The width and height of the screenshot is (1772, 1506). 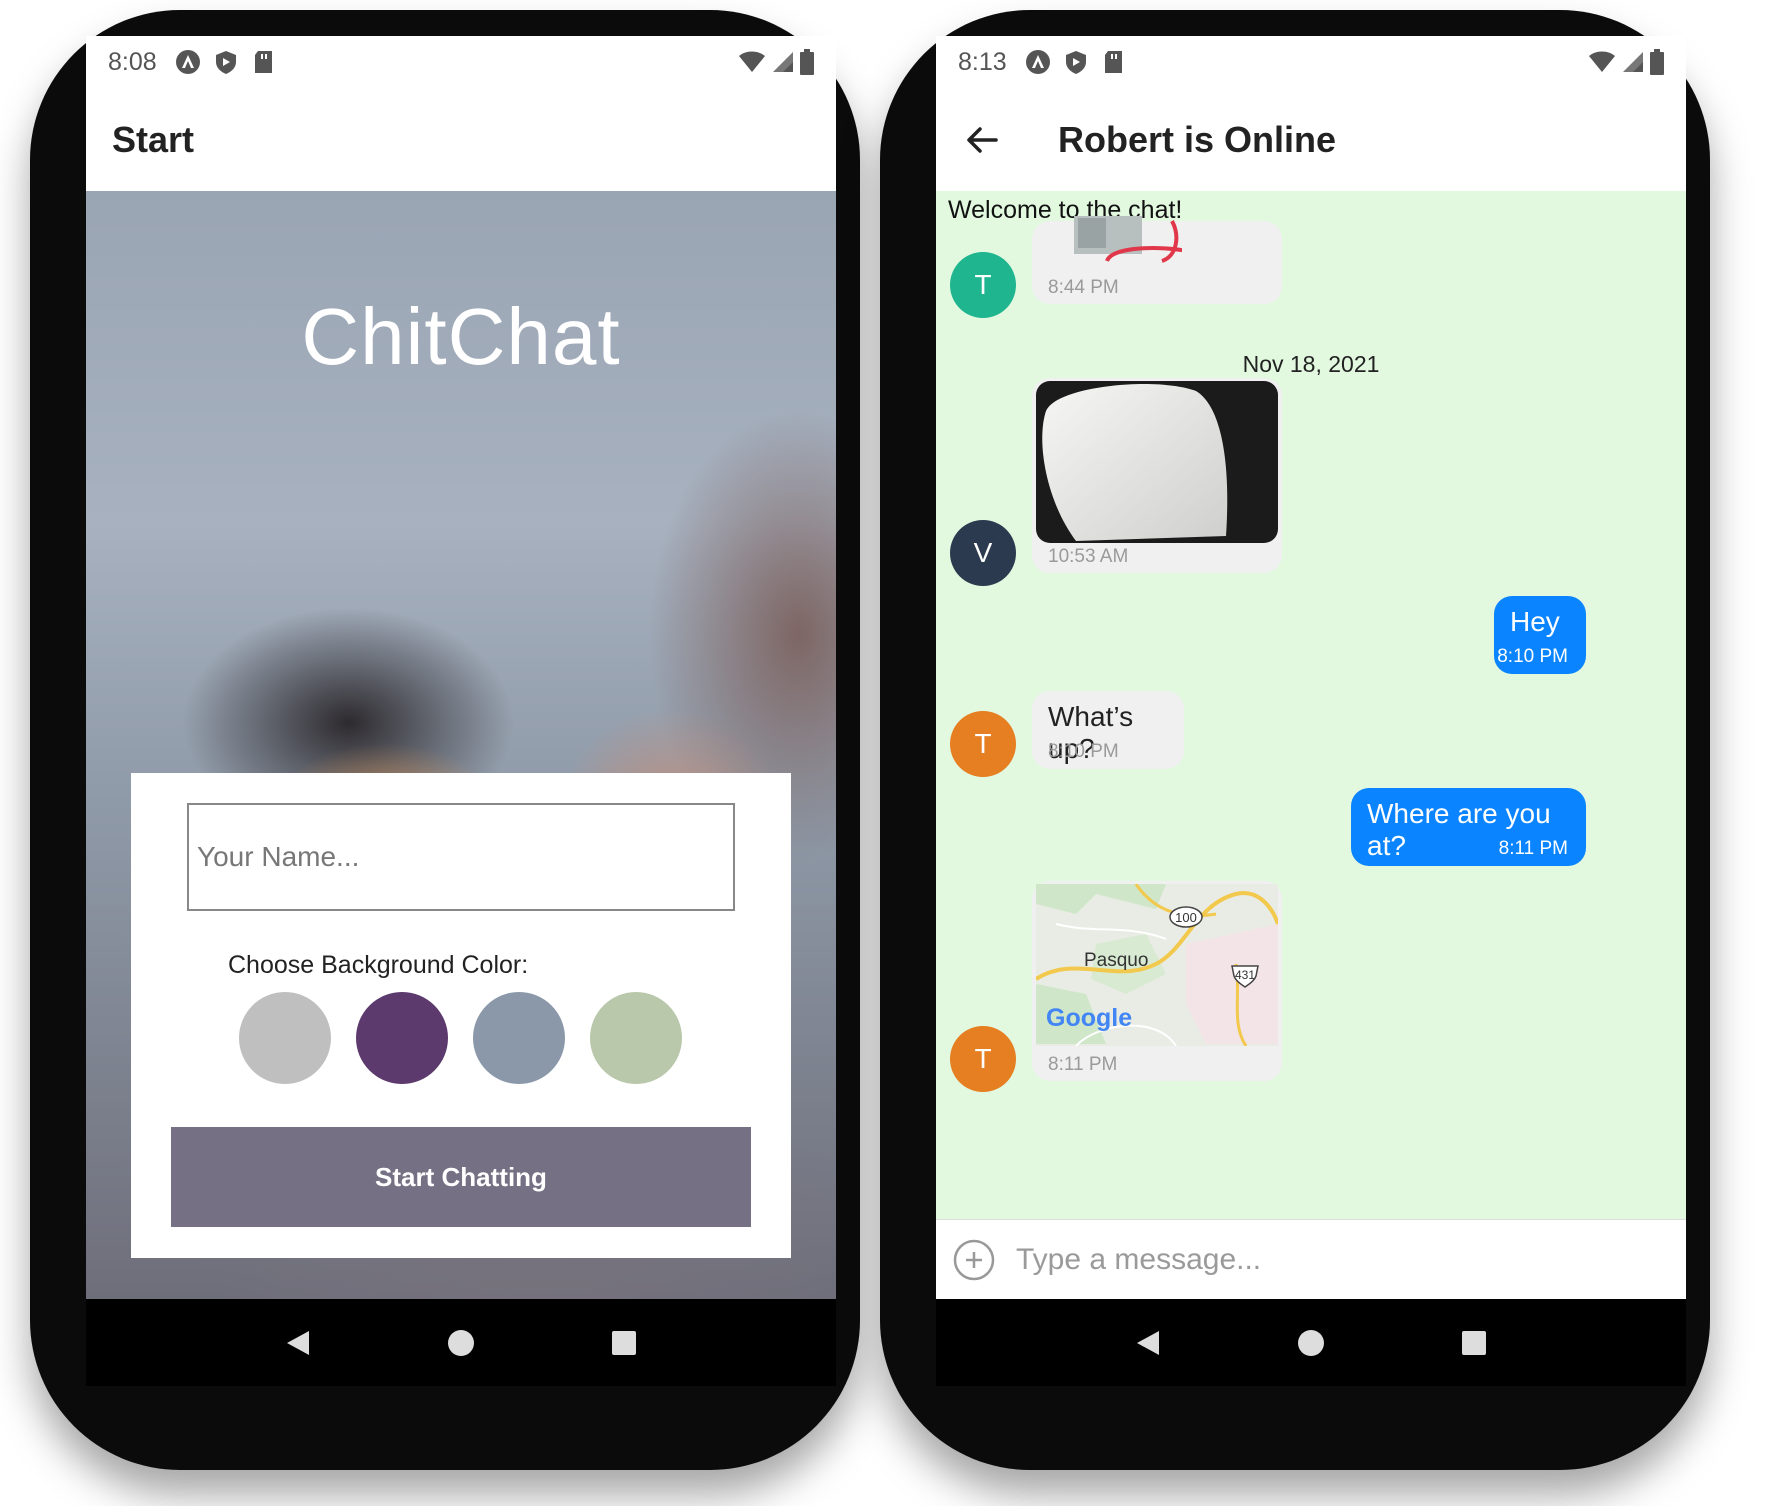 What do you see at coordinates (378, 965) in the screenshot?
I see `color-label: Choose Background Color:` at bounding box center [378, 965].